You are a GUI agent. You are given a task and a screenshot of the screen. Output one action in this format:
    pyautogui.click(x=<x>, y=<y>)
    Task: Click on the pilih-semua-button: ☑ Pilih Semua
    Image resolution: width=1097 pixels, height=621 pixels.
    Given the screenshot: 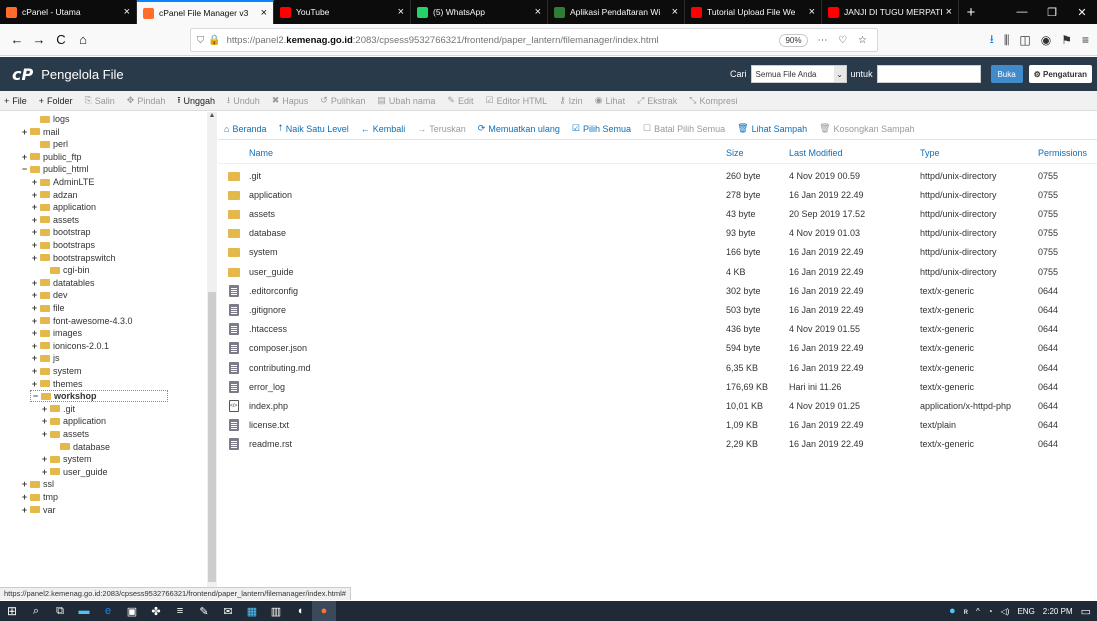 What is the action you would take?
    pyautogui.click(x=601, y=128)
    